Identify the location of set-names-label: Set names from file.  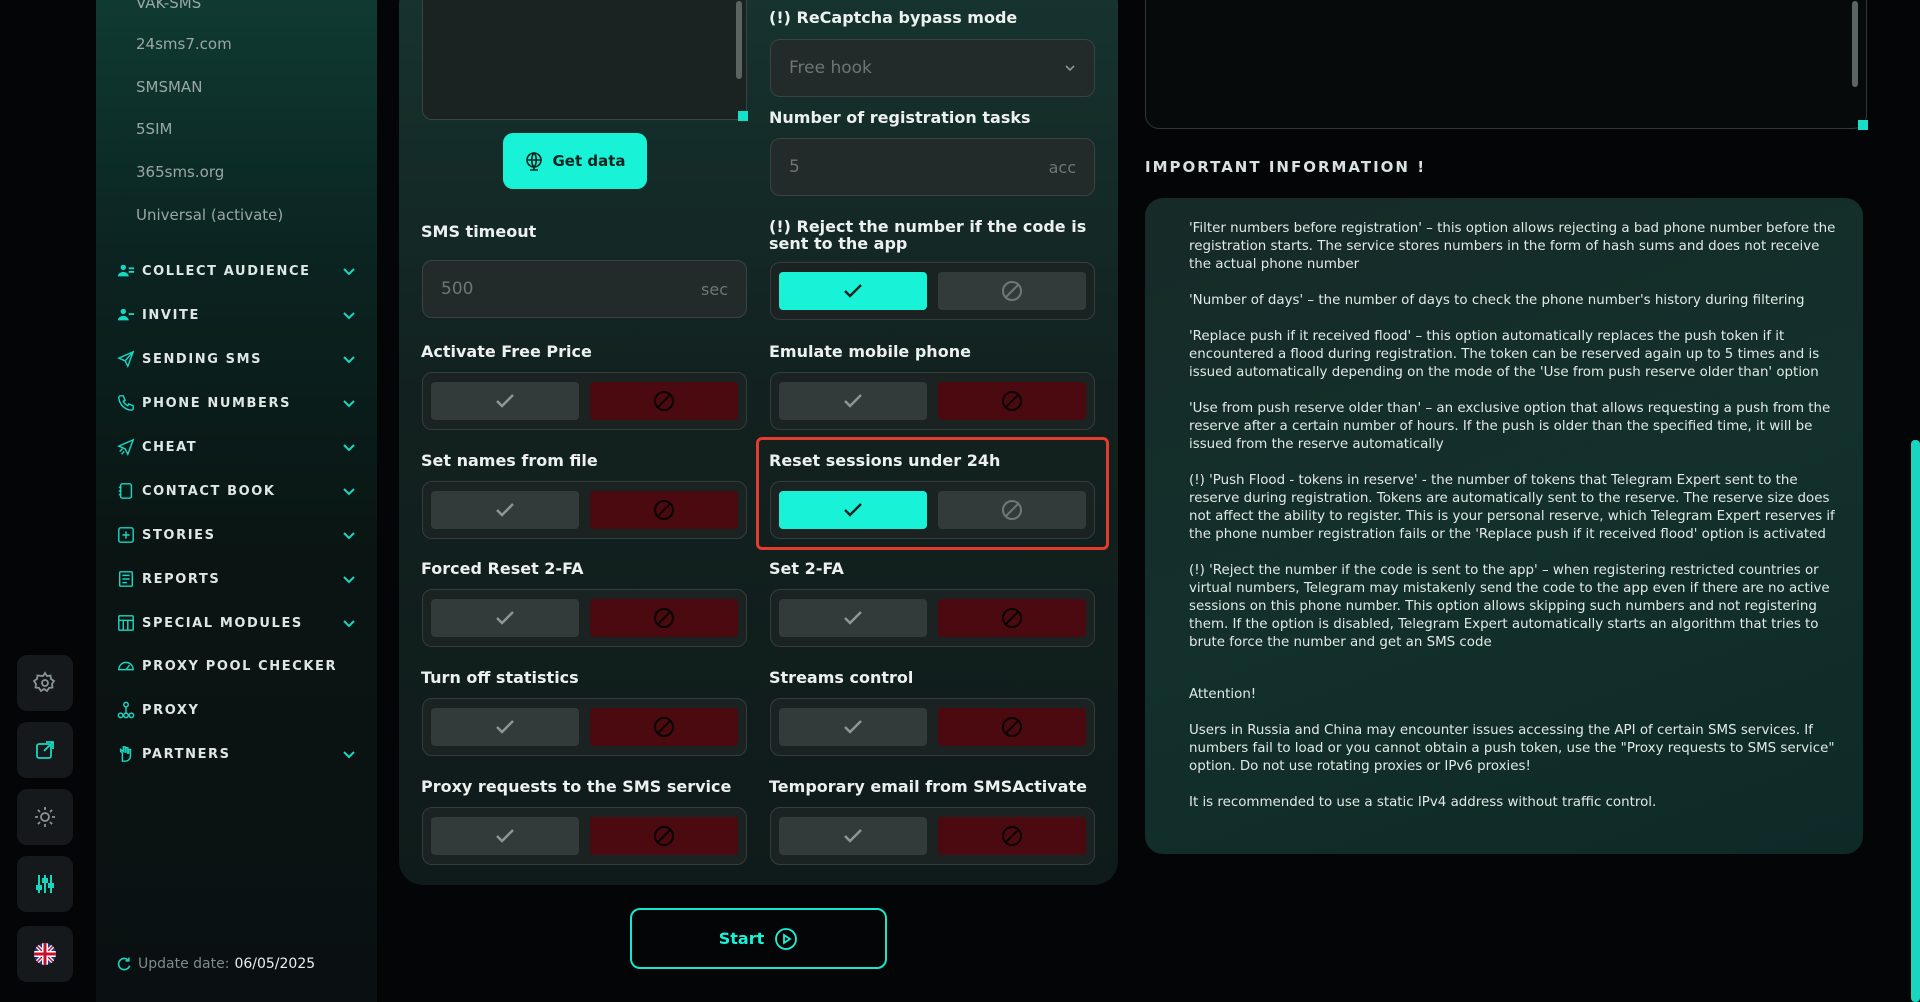
(509, 460).